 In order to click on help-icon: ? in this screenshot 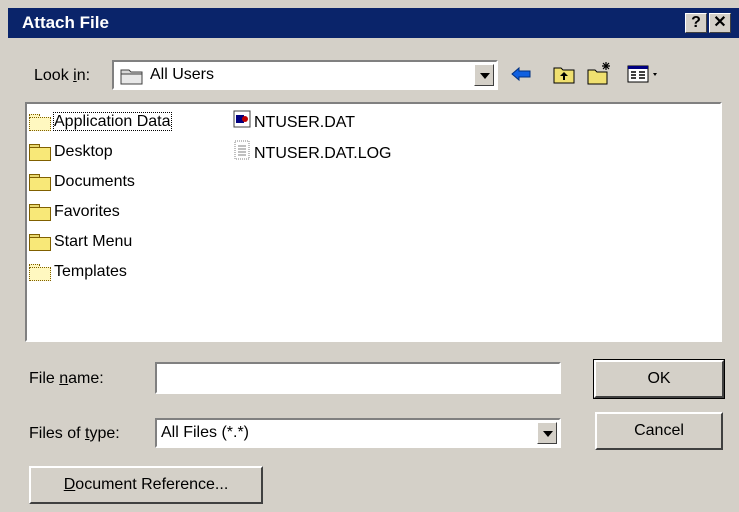, I will do `click(696, 22)`.